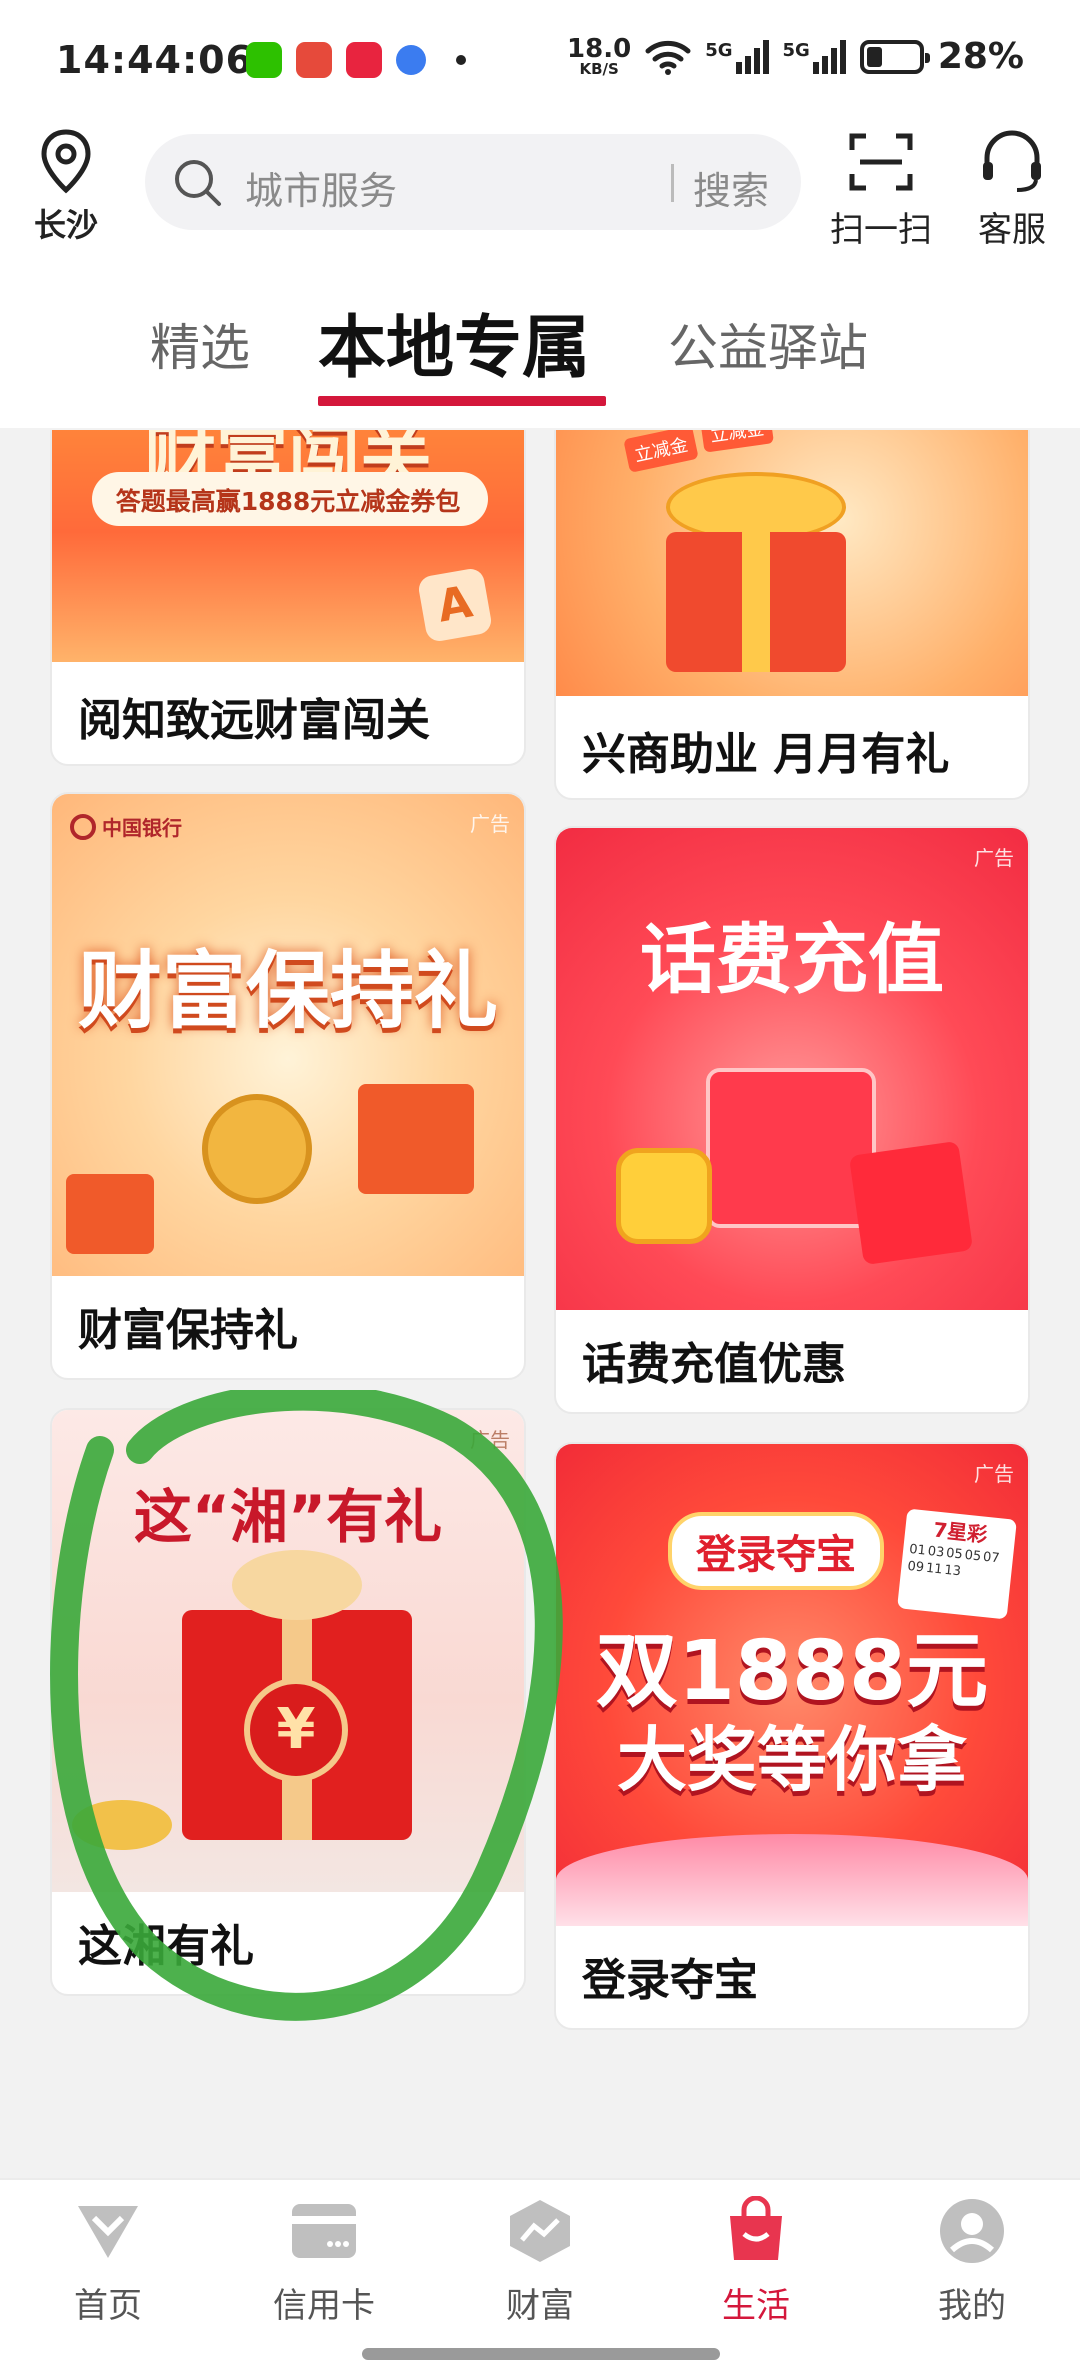  I want to click on lottery-ticket: 7星彩 01 03 05 05 07 09 11 13, so click(957, 1564).